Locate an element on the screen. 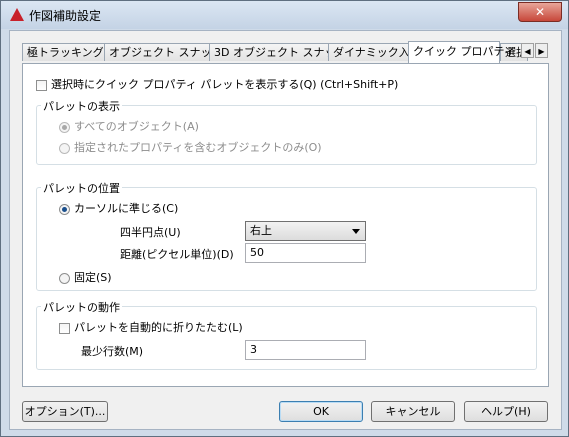 The image size is (569, 437). close-button: ✕ is located at coordinates (540, 12).